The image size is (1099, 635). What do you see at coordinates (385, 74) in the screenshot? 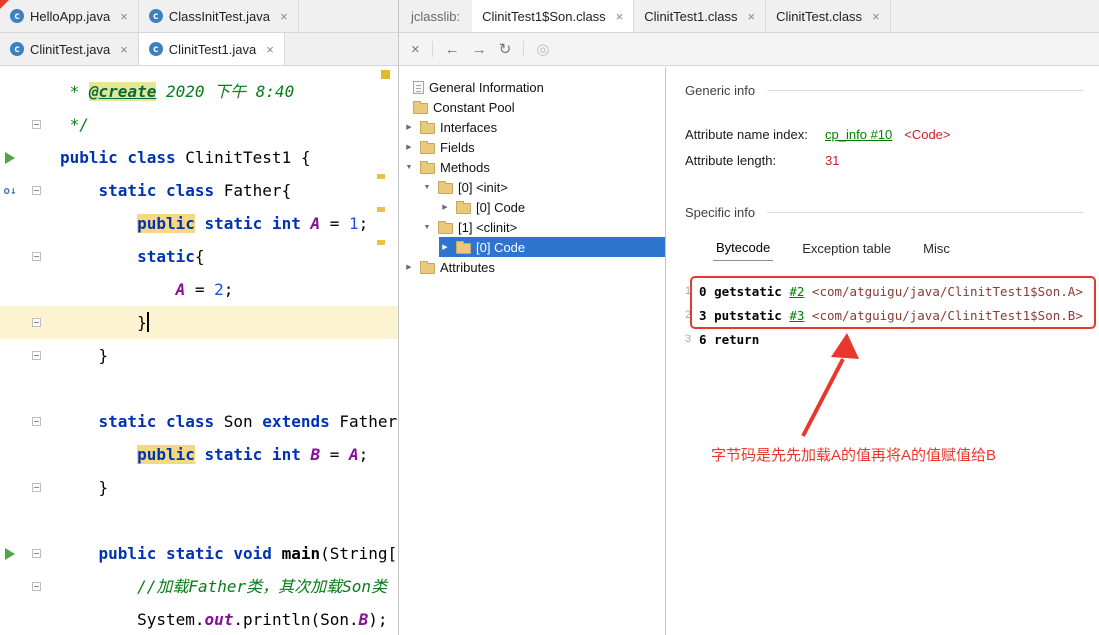
I see `inspection-indicator` at bounding box center [385, 74].